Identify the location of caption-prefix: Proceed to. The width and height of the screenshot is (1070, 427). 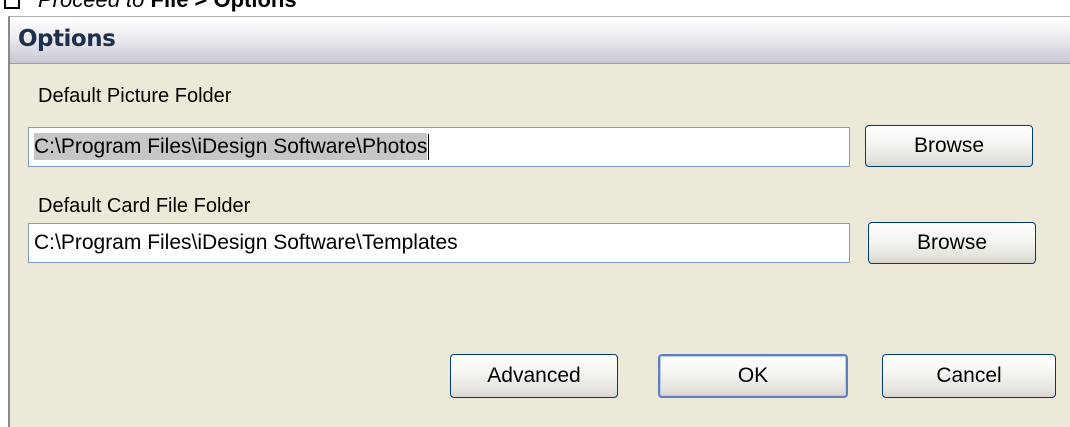
(91, 6).